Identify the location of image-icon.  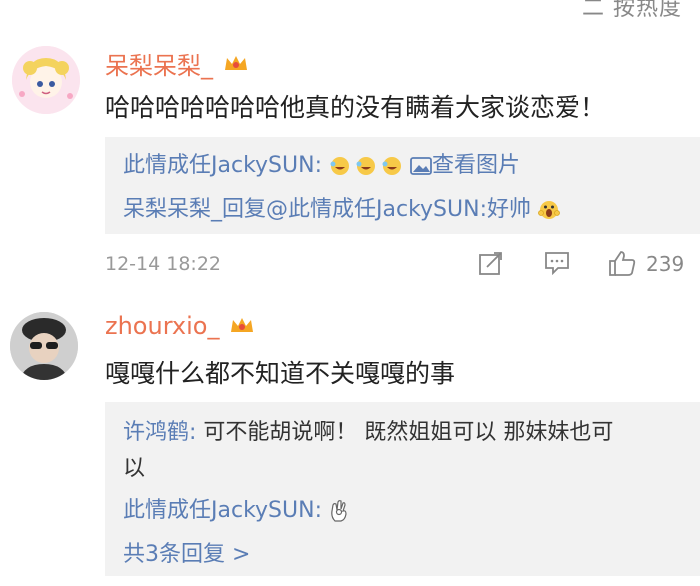
(421, 166).